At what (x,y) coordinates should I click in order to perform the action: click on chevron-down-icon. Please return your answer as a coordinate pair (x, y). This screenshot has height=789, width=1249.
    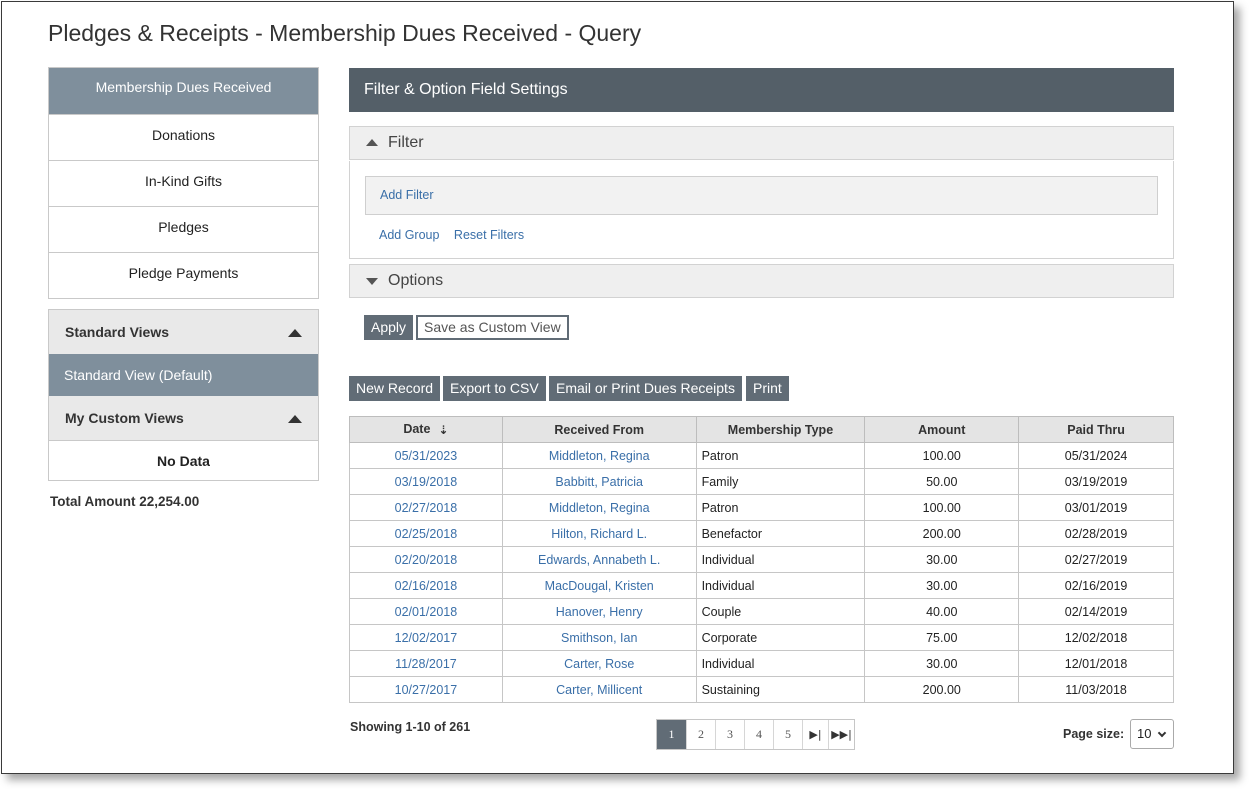
    Looking at the image, I should click on (1162, 733).